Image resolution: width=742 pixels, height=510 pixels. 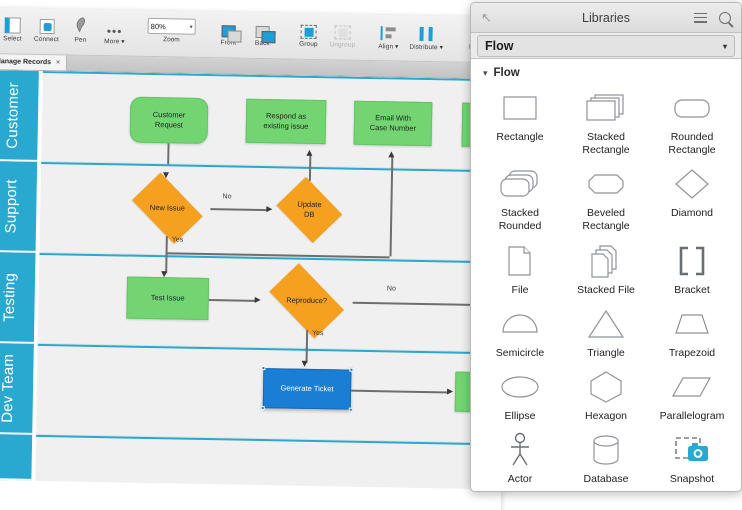 What do you see at coordinates (307, 389) in the screenshot?
I see `node-generate-ticket: Generate Ticket` at bounding box center [307, 389].